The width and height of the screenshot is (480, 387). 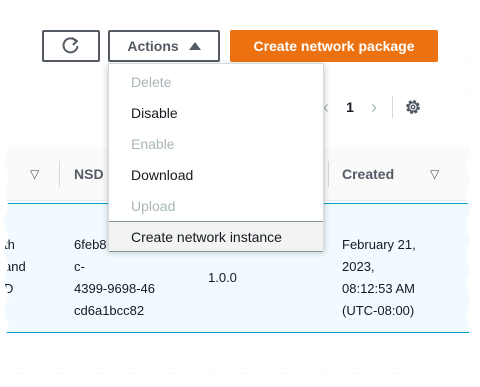 What do you see at coordinates (34, 174) in the screenshot?
I see `sort-icon: ▽` at bounding box center [34, 174].